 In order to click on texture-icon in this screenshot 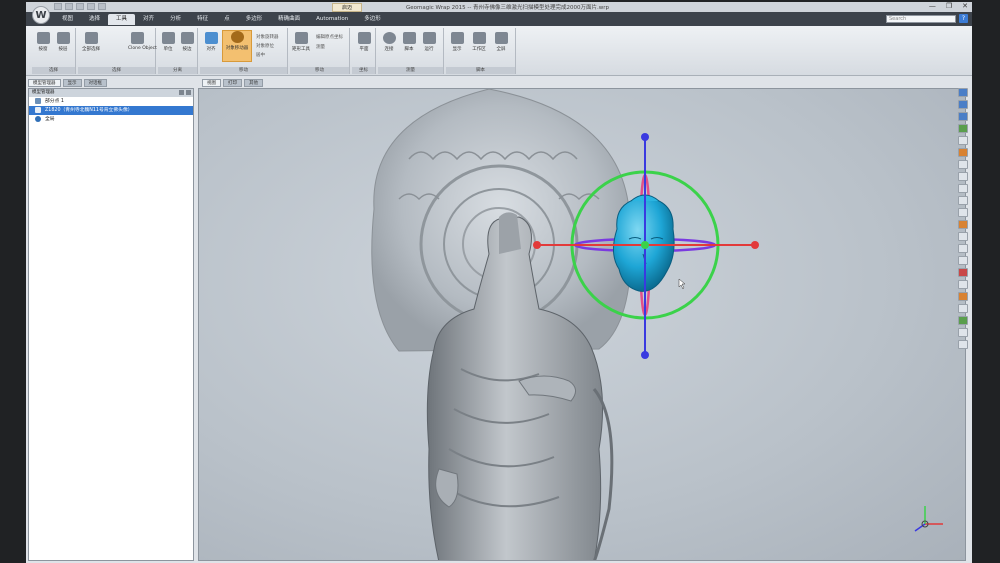, I will do `click(963, 284)`.